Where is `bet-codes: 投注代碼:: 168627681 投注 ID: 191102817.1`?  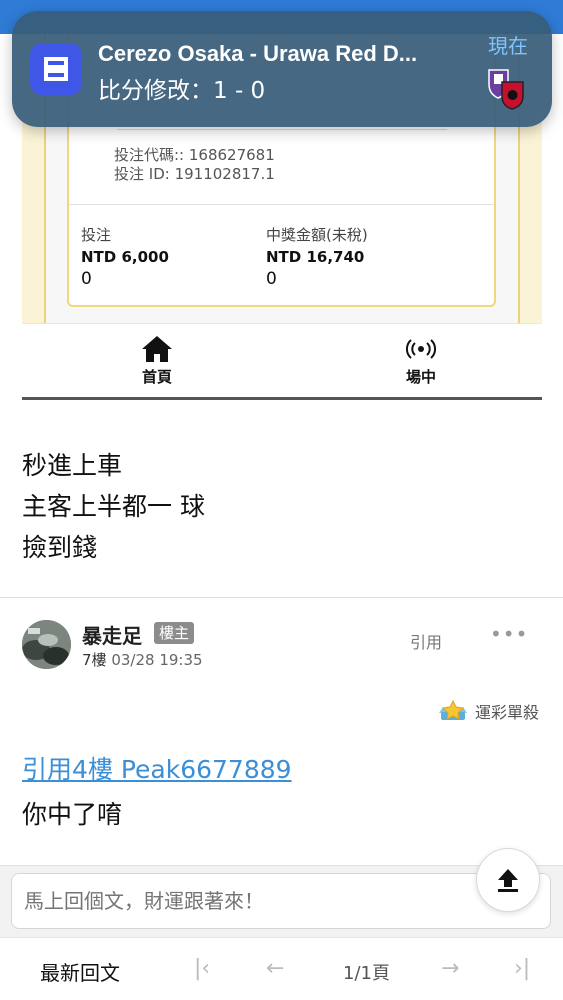 bet-codes: 投注代碼:: 168627681 投注 ID: 191102817.1 is located at coordinates (194, 165).